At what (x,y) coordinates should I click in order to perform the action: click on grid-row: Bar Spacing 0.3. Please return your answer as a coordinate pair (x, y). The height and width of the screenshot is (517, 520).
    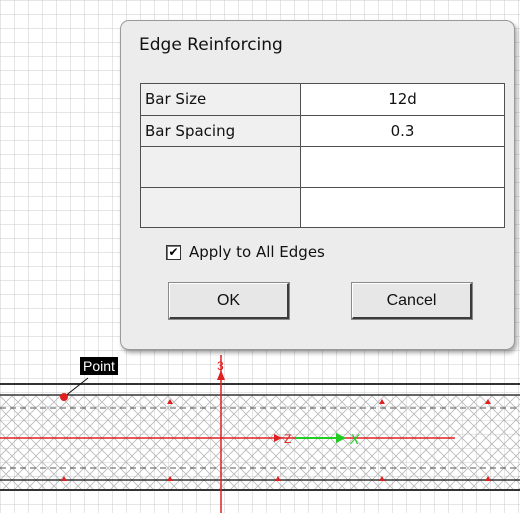
    Looking at the image, I should click on (322, 130).